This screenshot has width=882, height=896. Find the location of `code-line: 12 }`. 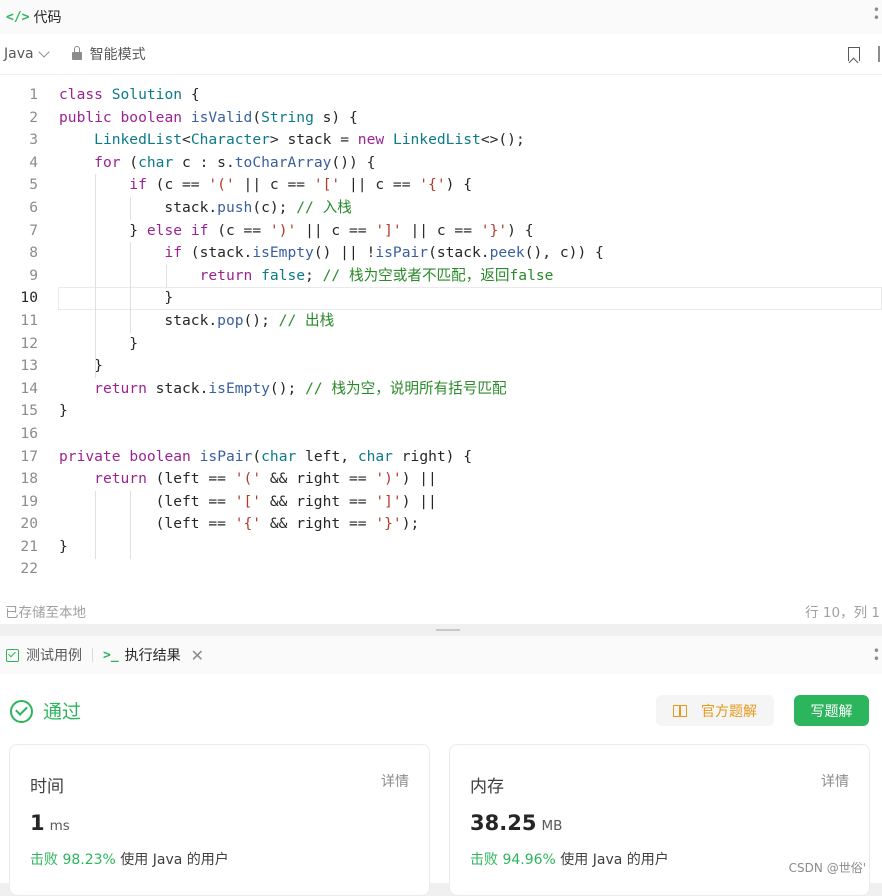

code-line: 12 } is located at coordinates (441, 344).